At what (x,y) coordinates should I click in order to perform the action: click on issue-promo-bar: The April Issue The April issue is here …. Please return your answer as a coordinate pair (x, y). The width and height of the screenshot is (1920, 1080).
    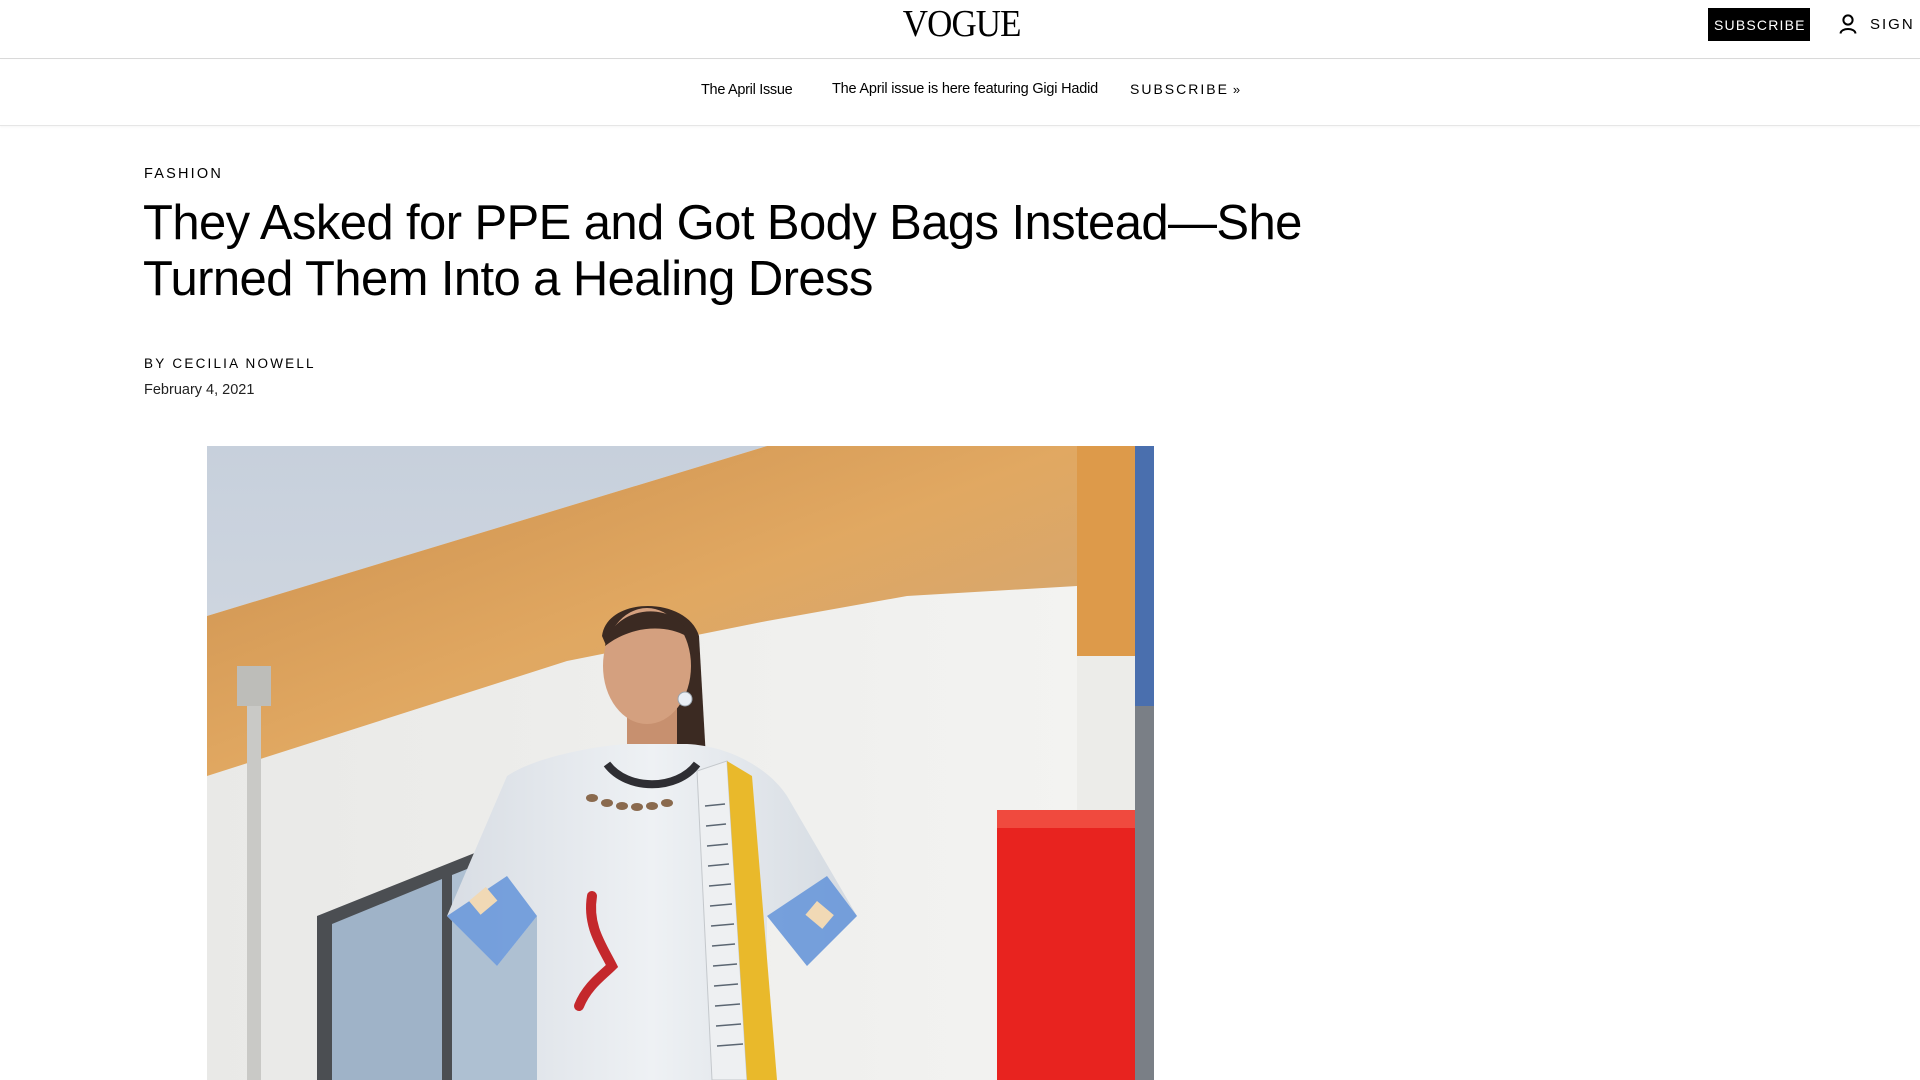
    Looking at the image, I should click on (960, 93).